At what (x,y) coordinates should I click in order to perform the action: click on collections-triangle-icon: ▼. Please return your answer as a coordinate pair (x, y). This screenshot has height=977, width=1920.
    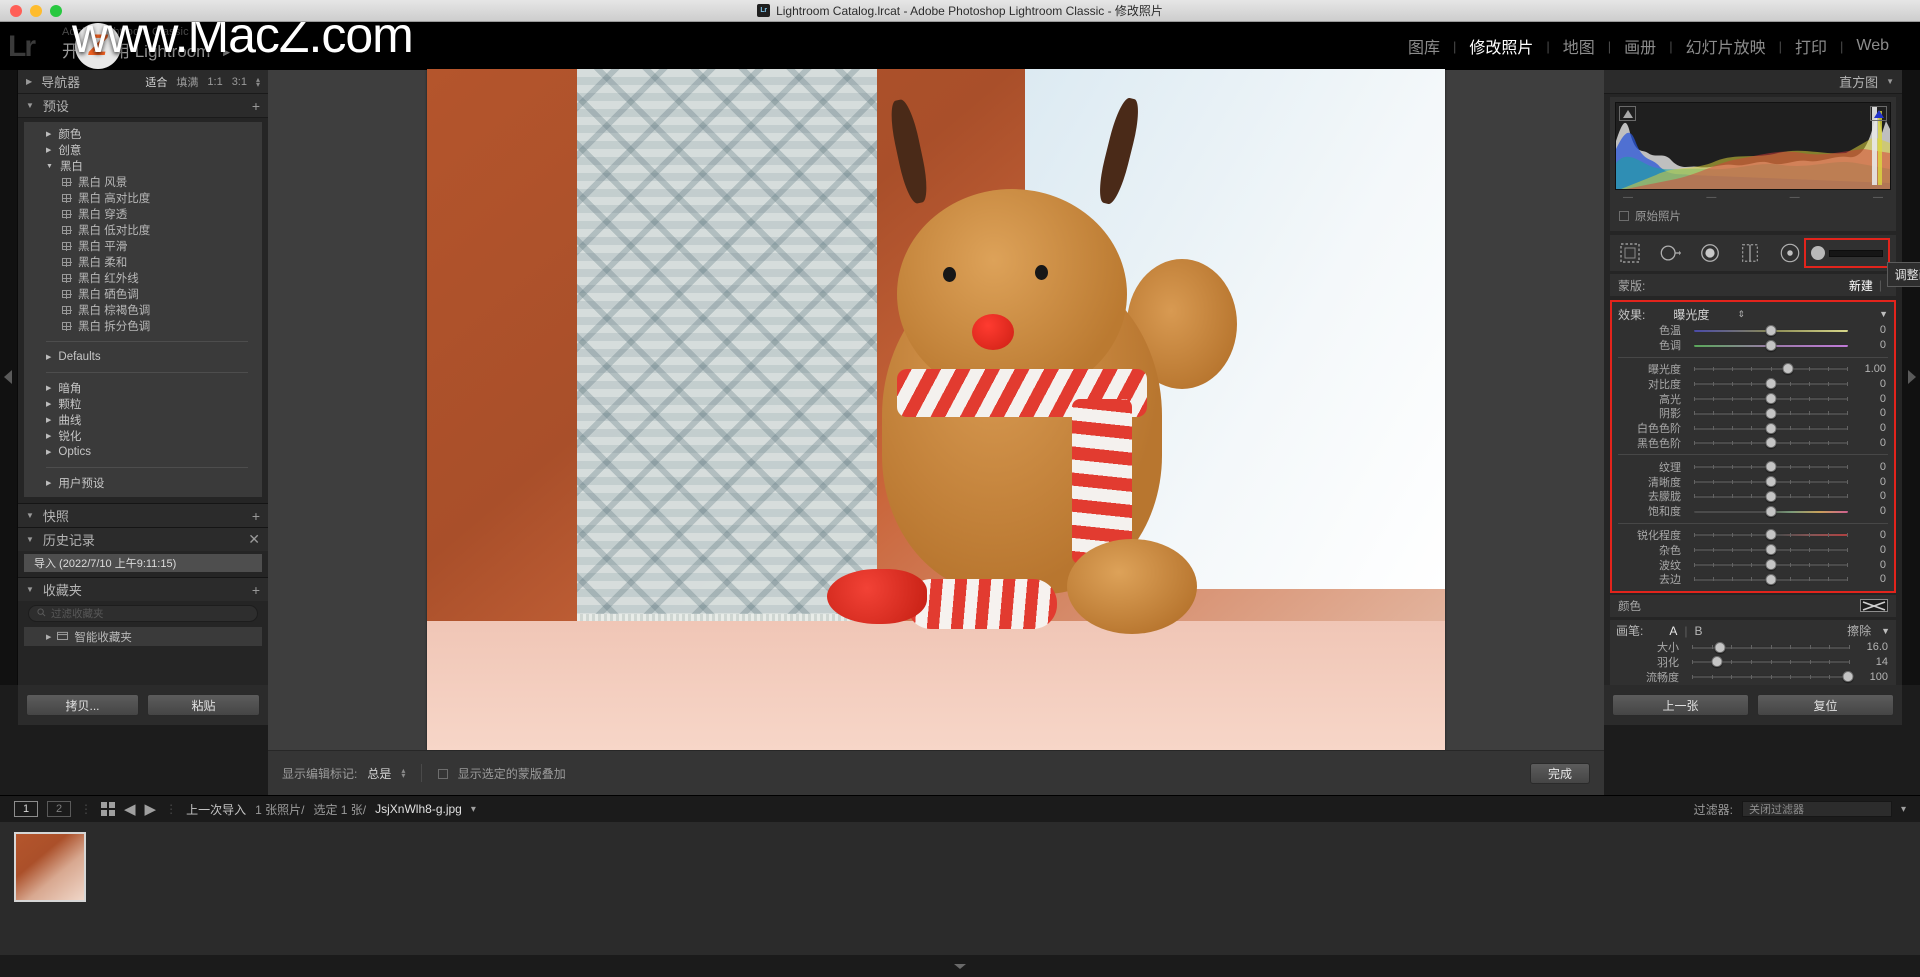
    Looking at the image, I should click on (30, 589).